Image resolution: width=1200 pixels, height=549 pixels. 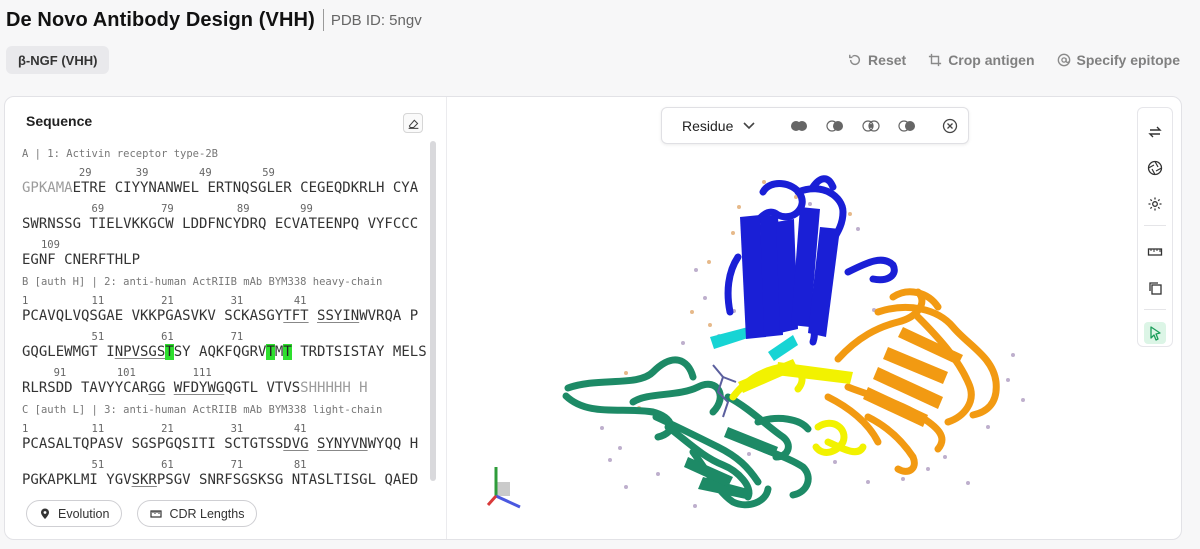 What do you see at coordinates (1128, 60) in the screenshot?
I see `specify-epitope-label: Specify epitope` at bounding box center [1128, 60].